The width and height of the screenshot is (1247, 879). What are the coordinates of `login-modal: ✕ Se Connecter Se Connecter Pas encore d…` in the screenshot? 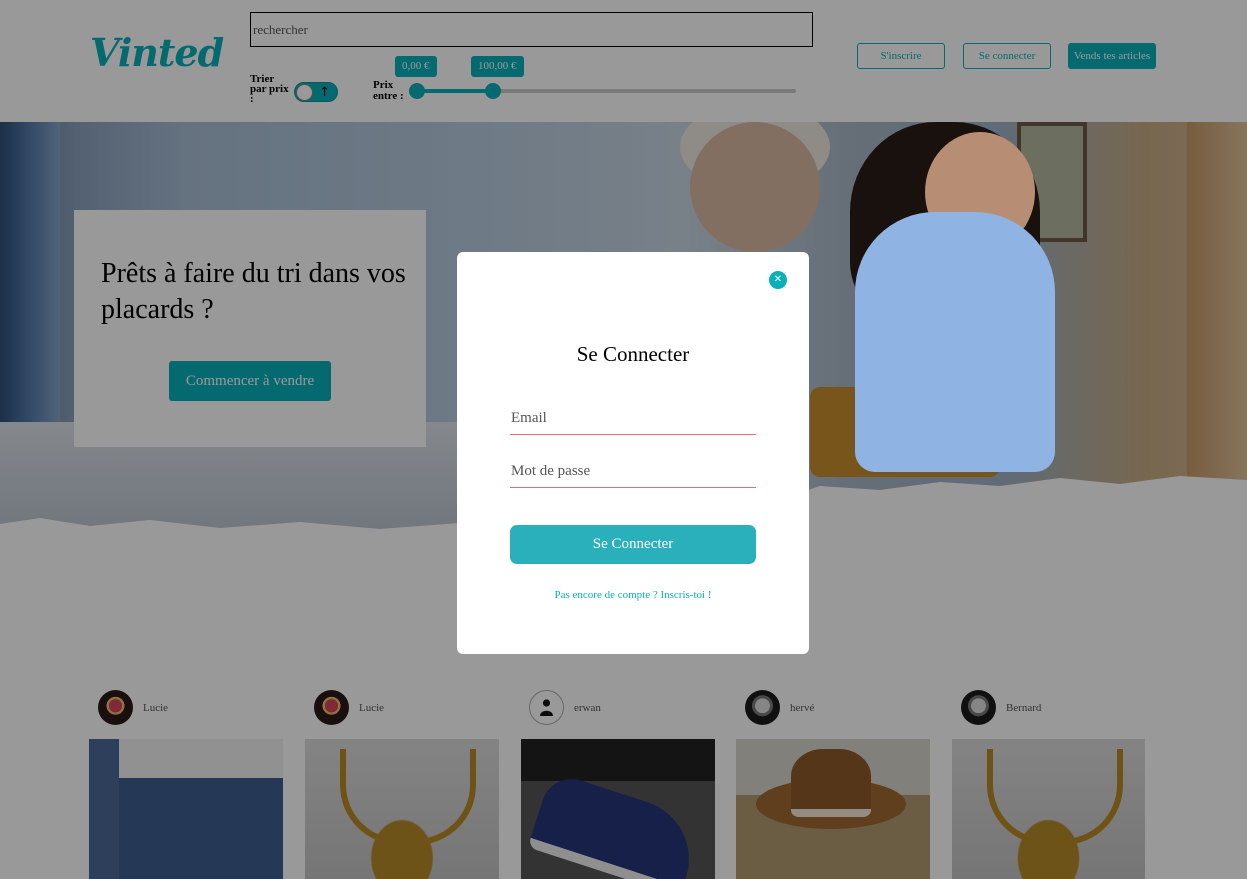 It's located at (633, 453).